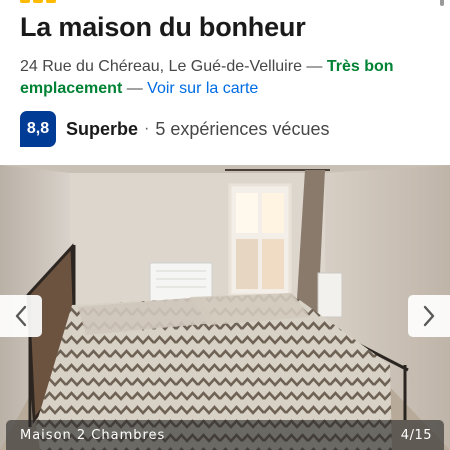 This screenshot has height=450, width=450. I want to click on star-rating-icons, so click(38, 1).